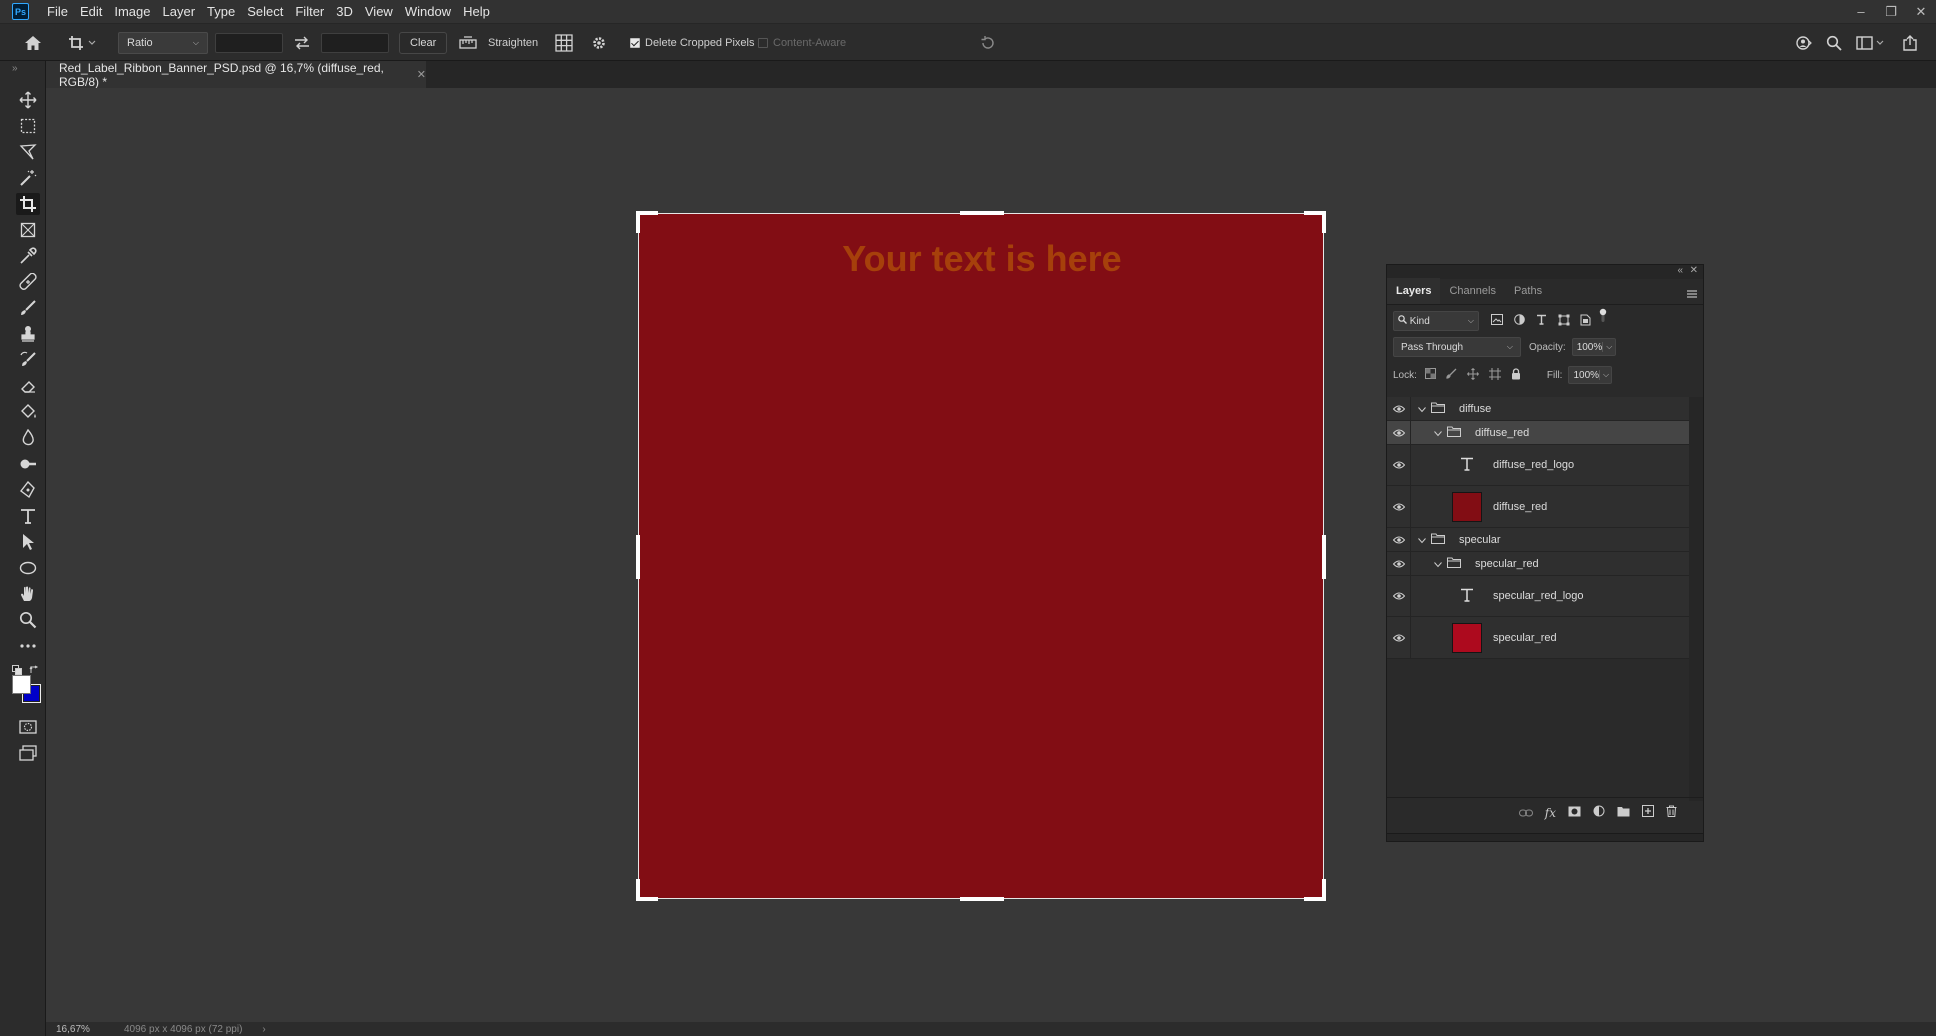  What do you see at coordinates (1436, 321) in the screenshot?
I see `kind-filter-select: Kind ⌵` at bounding box center [1436, 321].